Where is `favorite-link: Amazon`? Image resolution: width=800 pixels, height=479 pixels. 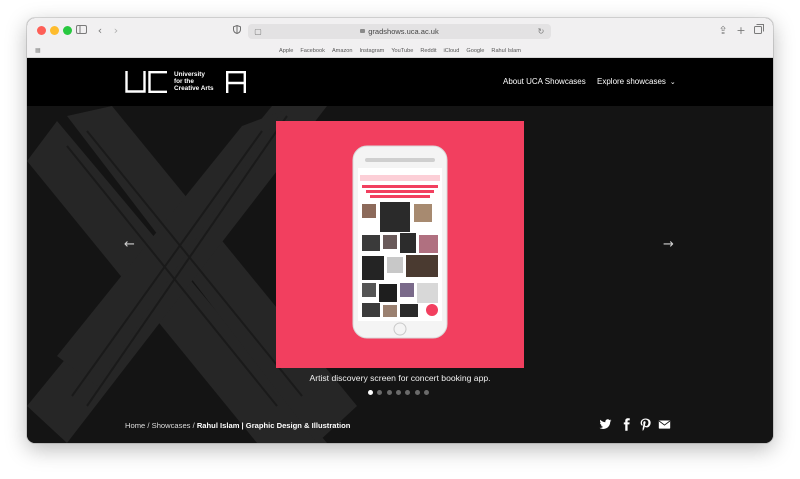
favorite-link: Amazon is located at coordinates (342, 51).